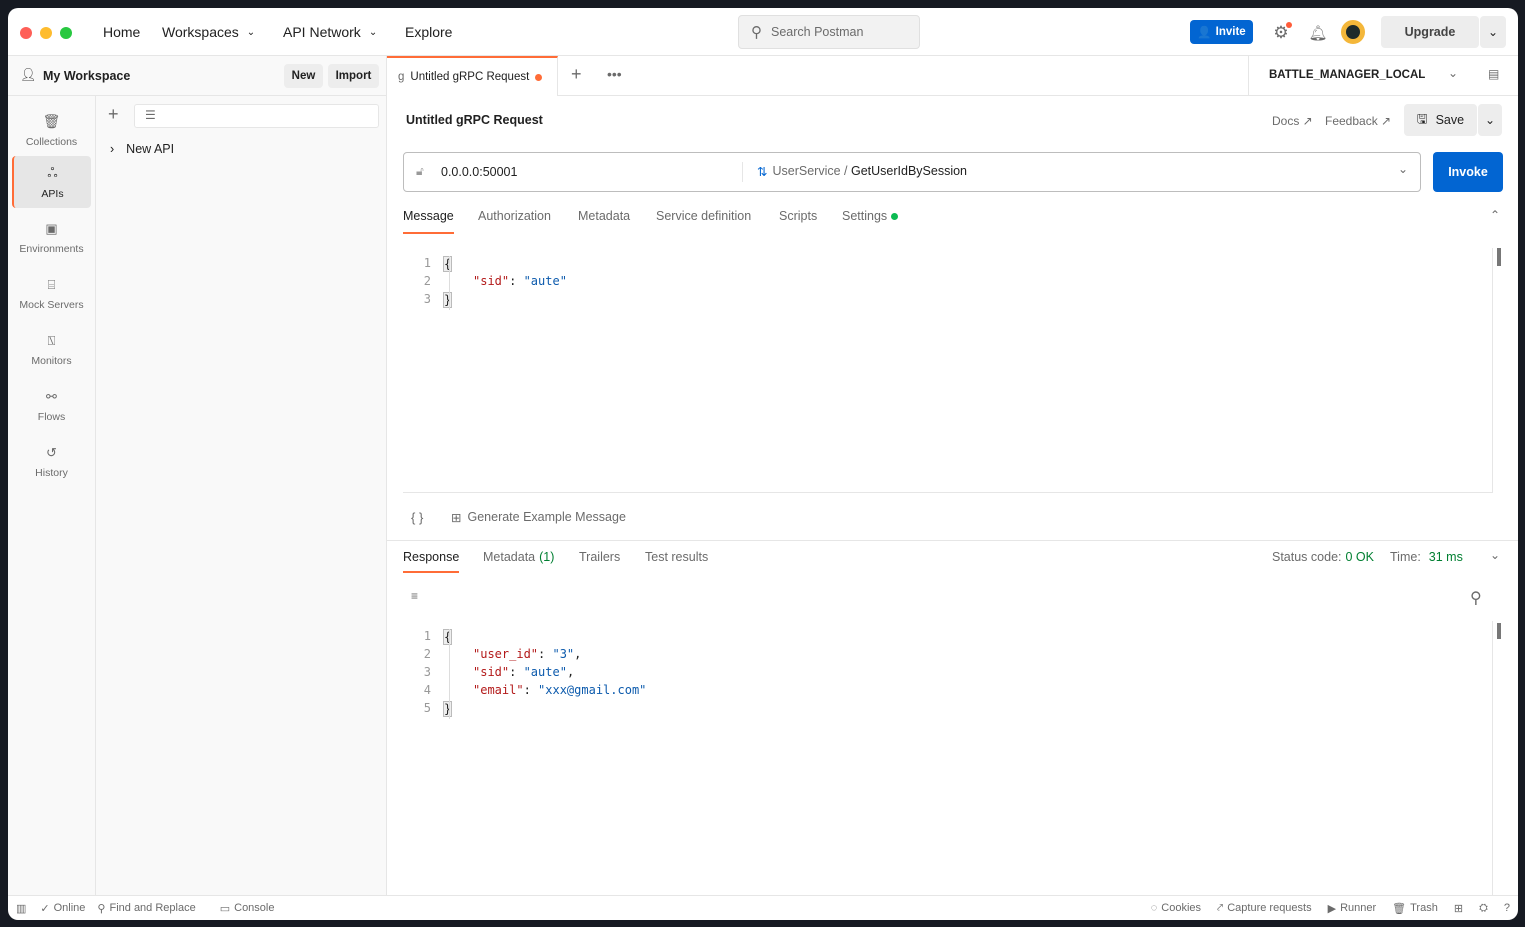 This screenshot has height=927, width=1525. Describe the element at coordinates (1495, 215) in the screenshot. I see `collapse-icon: ⌃` at that location.